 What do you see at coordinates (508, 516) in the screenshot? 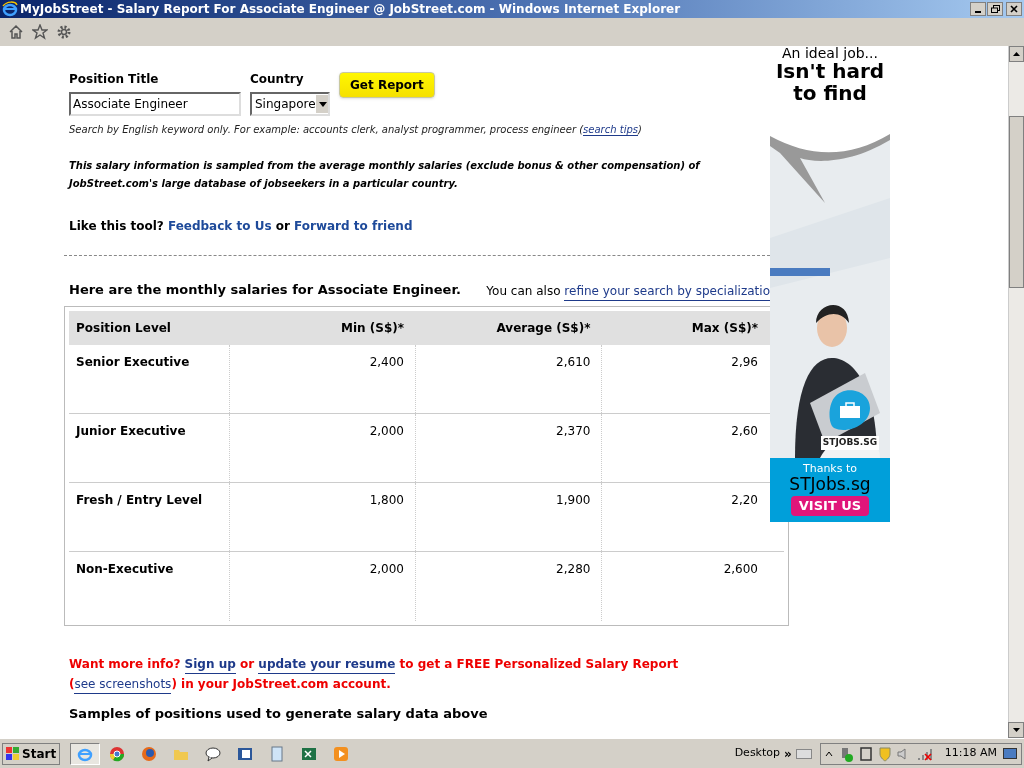
I see `table-cell: 1,900` at bounding box center [508, 516].